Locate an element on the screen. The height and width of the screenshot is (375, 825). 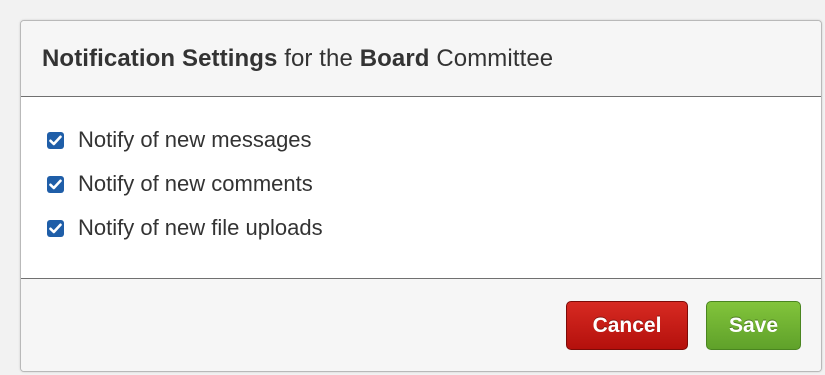
new-messages-checkbox is located at coordinates (55, 140).